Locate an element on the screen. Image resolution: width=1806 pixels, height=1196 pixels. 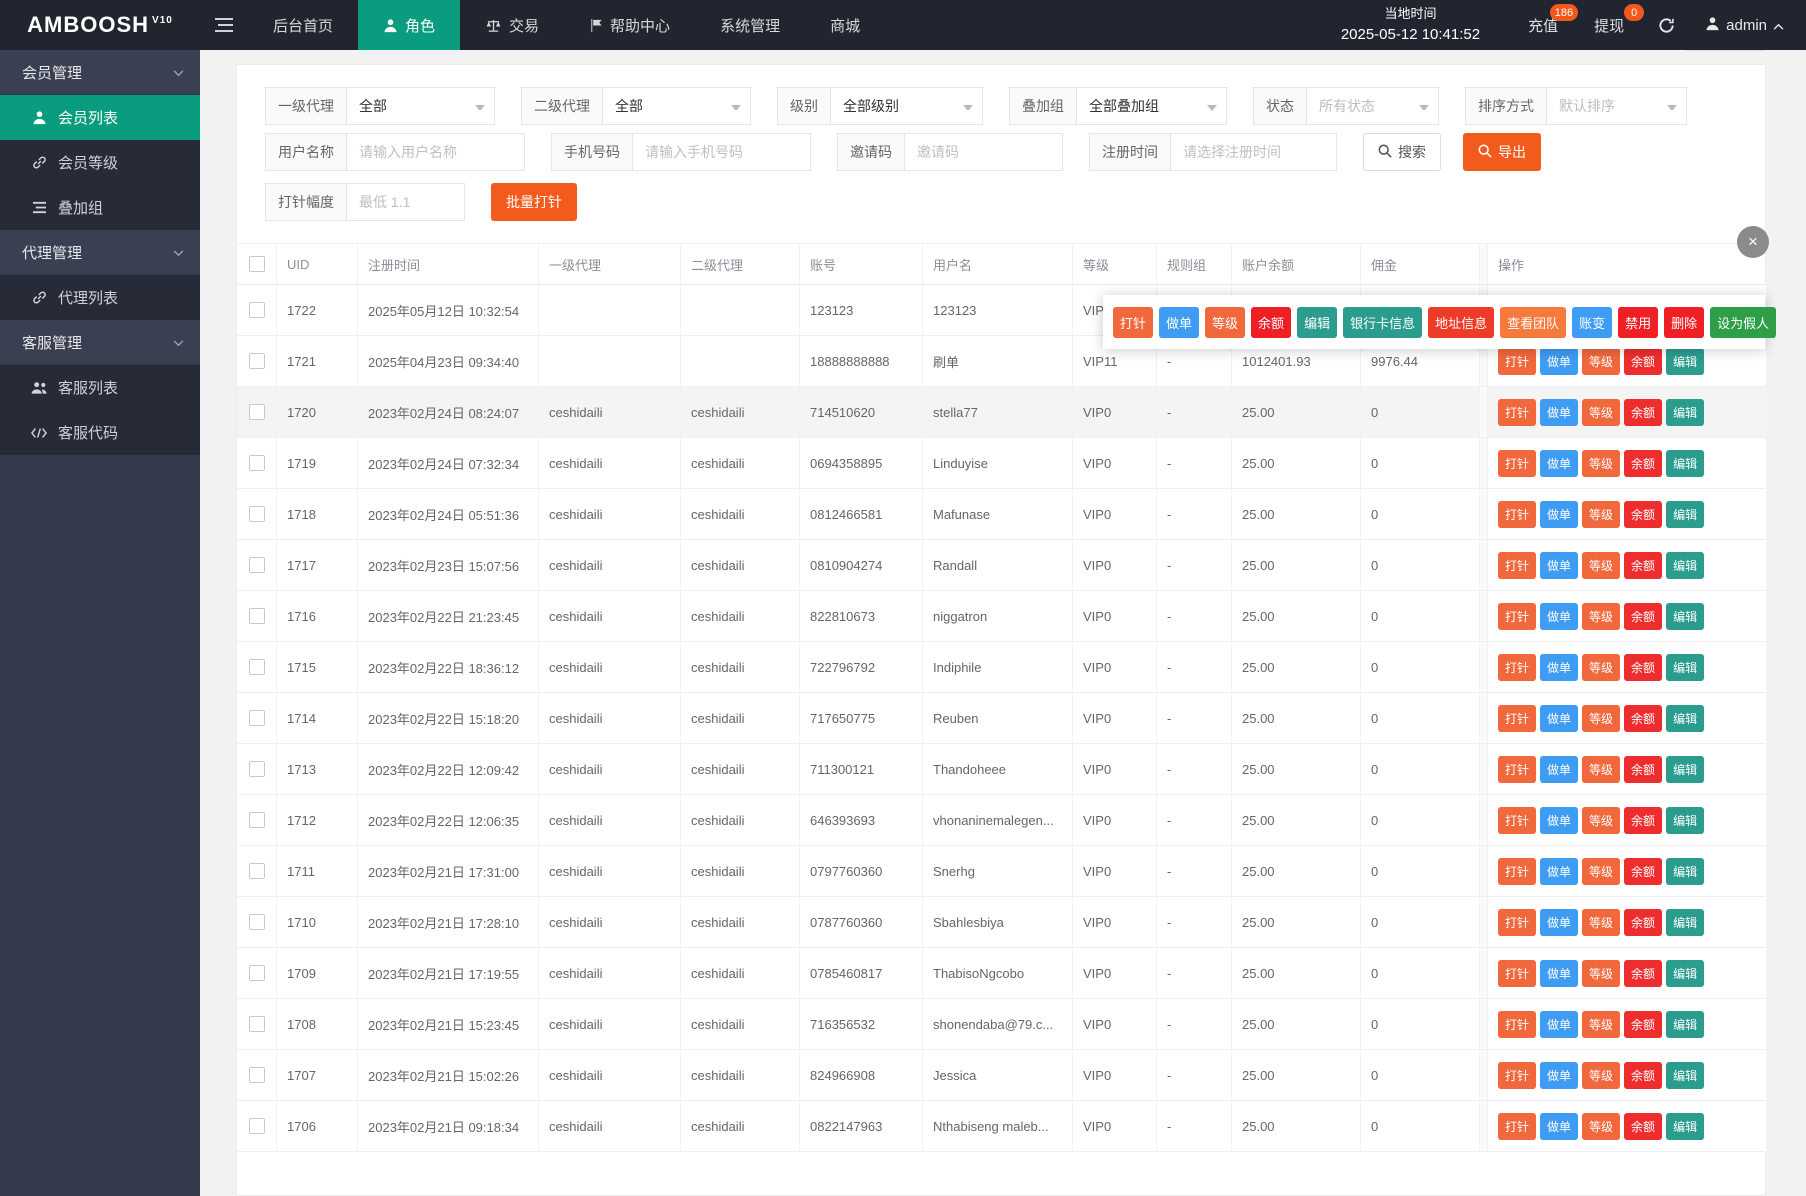
注册时间-input is located at coordinates (1253, 152).